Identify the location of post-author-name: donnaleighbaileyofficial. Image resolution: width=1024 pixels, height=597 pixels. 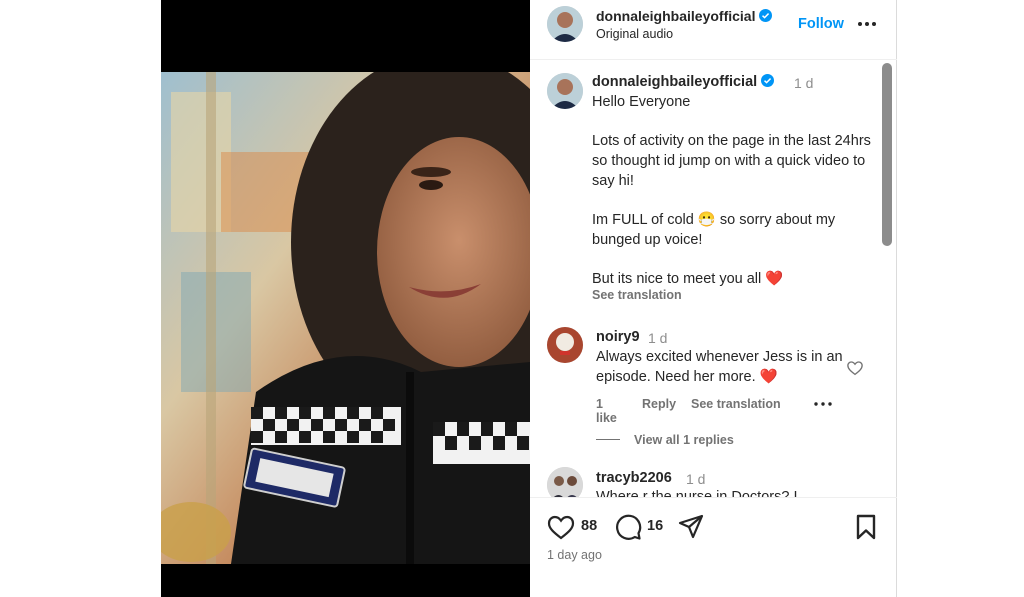
(675, 16).